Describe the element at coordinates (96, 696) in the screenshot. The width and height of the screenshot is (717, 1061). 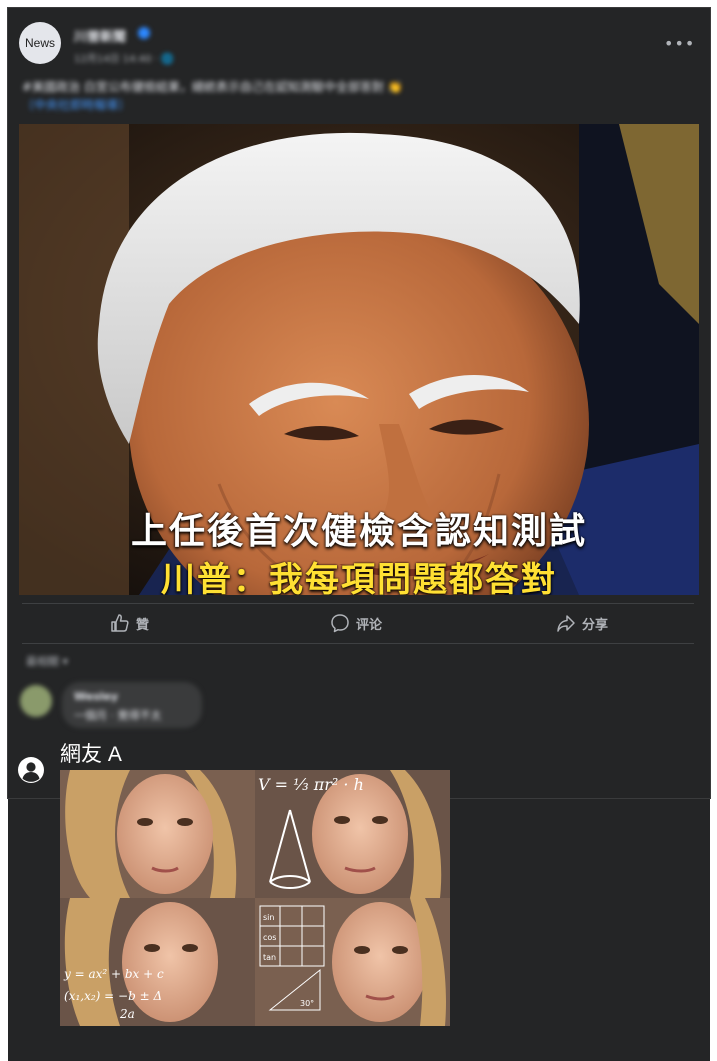
I see `commenter-name: Wesley` at that location.